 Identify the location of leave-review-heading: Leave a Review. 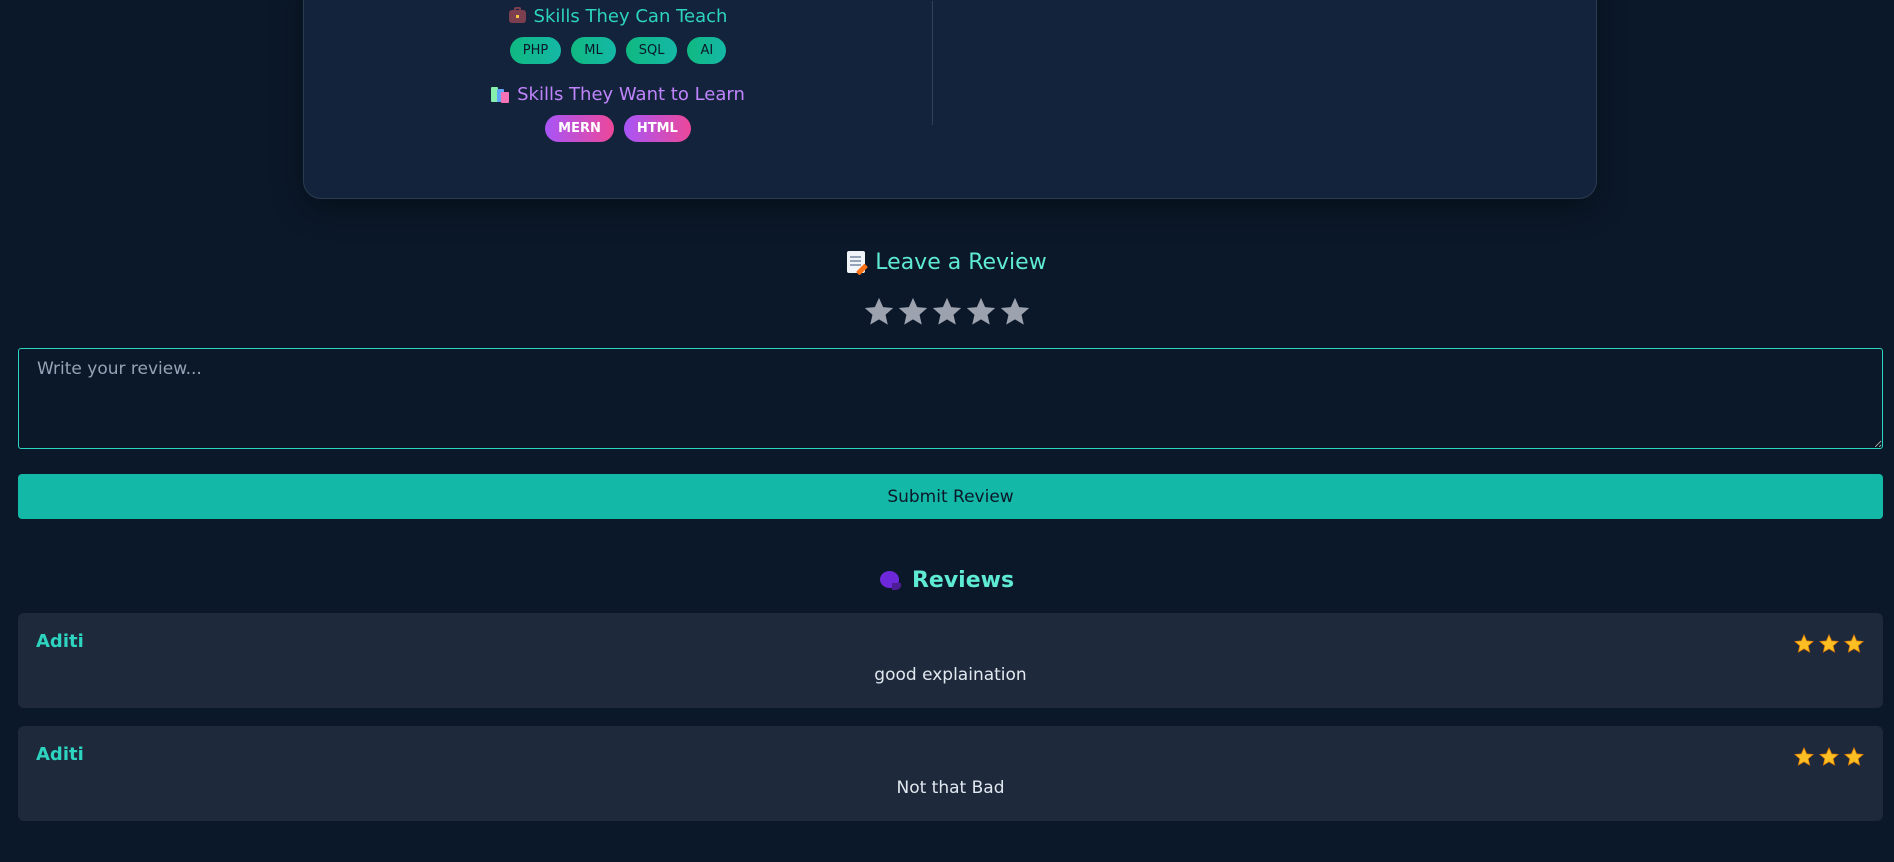
(947, 262).